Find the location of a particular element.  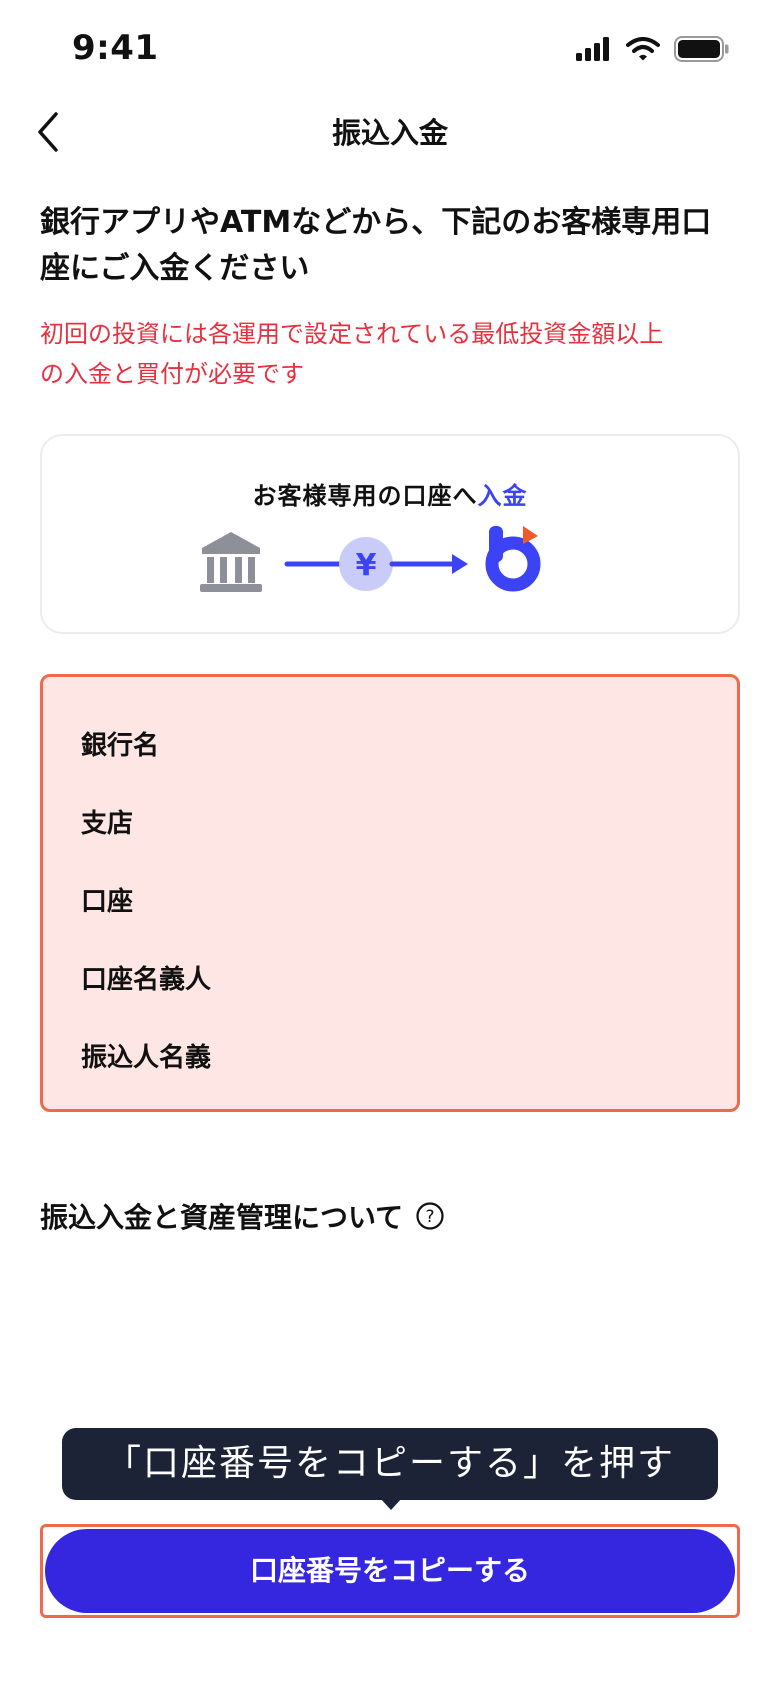

copy-account-number-button: 口座番号をコピーする is located at coordinates (390, 1571).